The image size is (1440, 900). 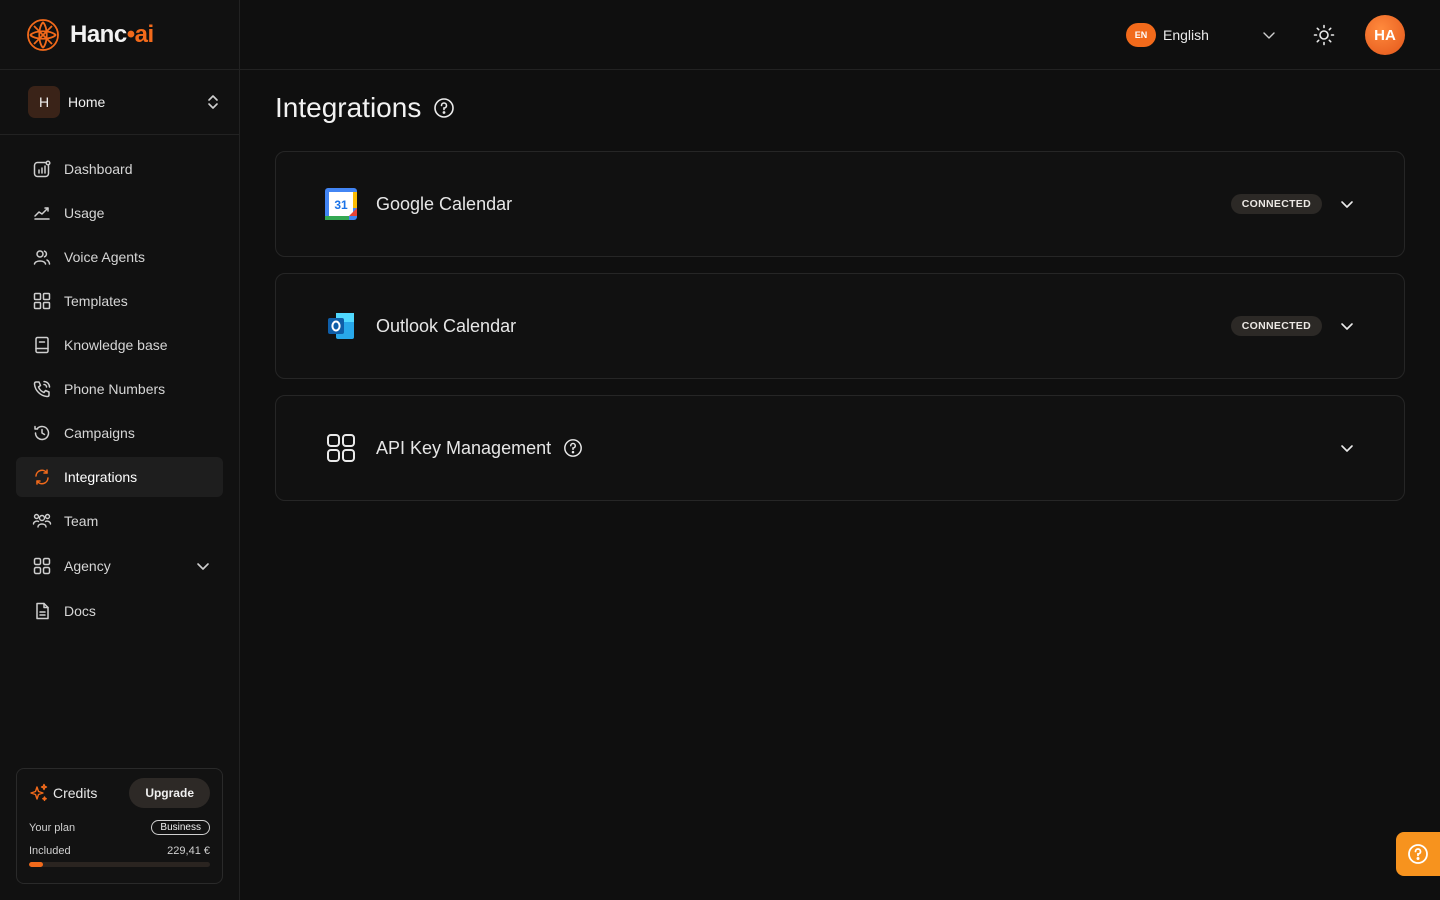 What do you see at coordinates (116, 345) in the screenshot?
I see `sidebar-item-label: Knowledge base` at bounding box center [116, 345].